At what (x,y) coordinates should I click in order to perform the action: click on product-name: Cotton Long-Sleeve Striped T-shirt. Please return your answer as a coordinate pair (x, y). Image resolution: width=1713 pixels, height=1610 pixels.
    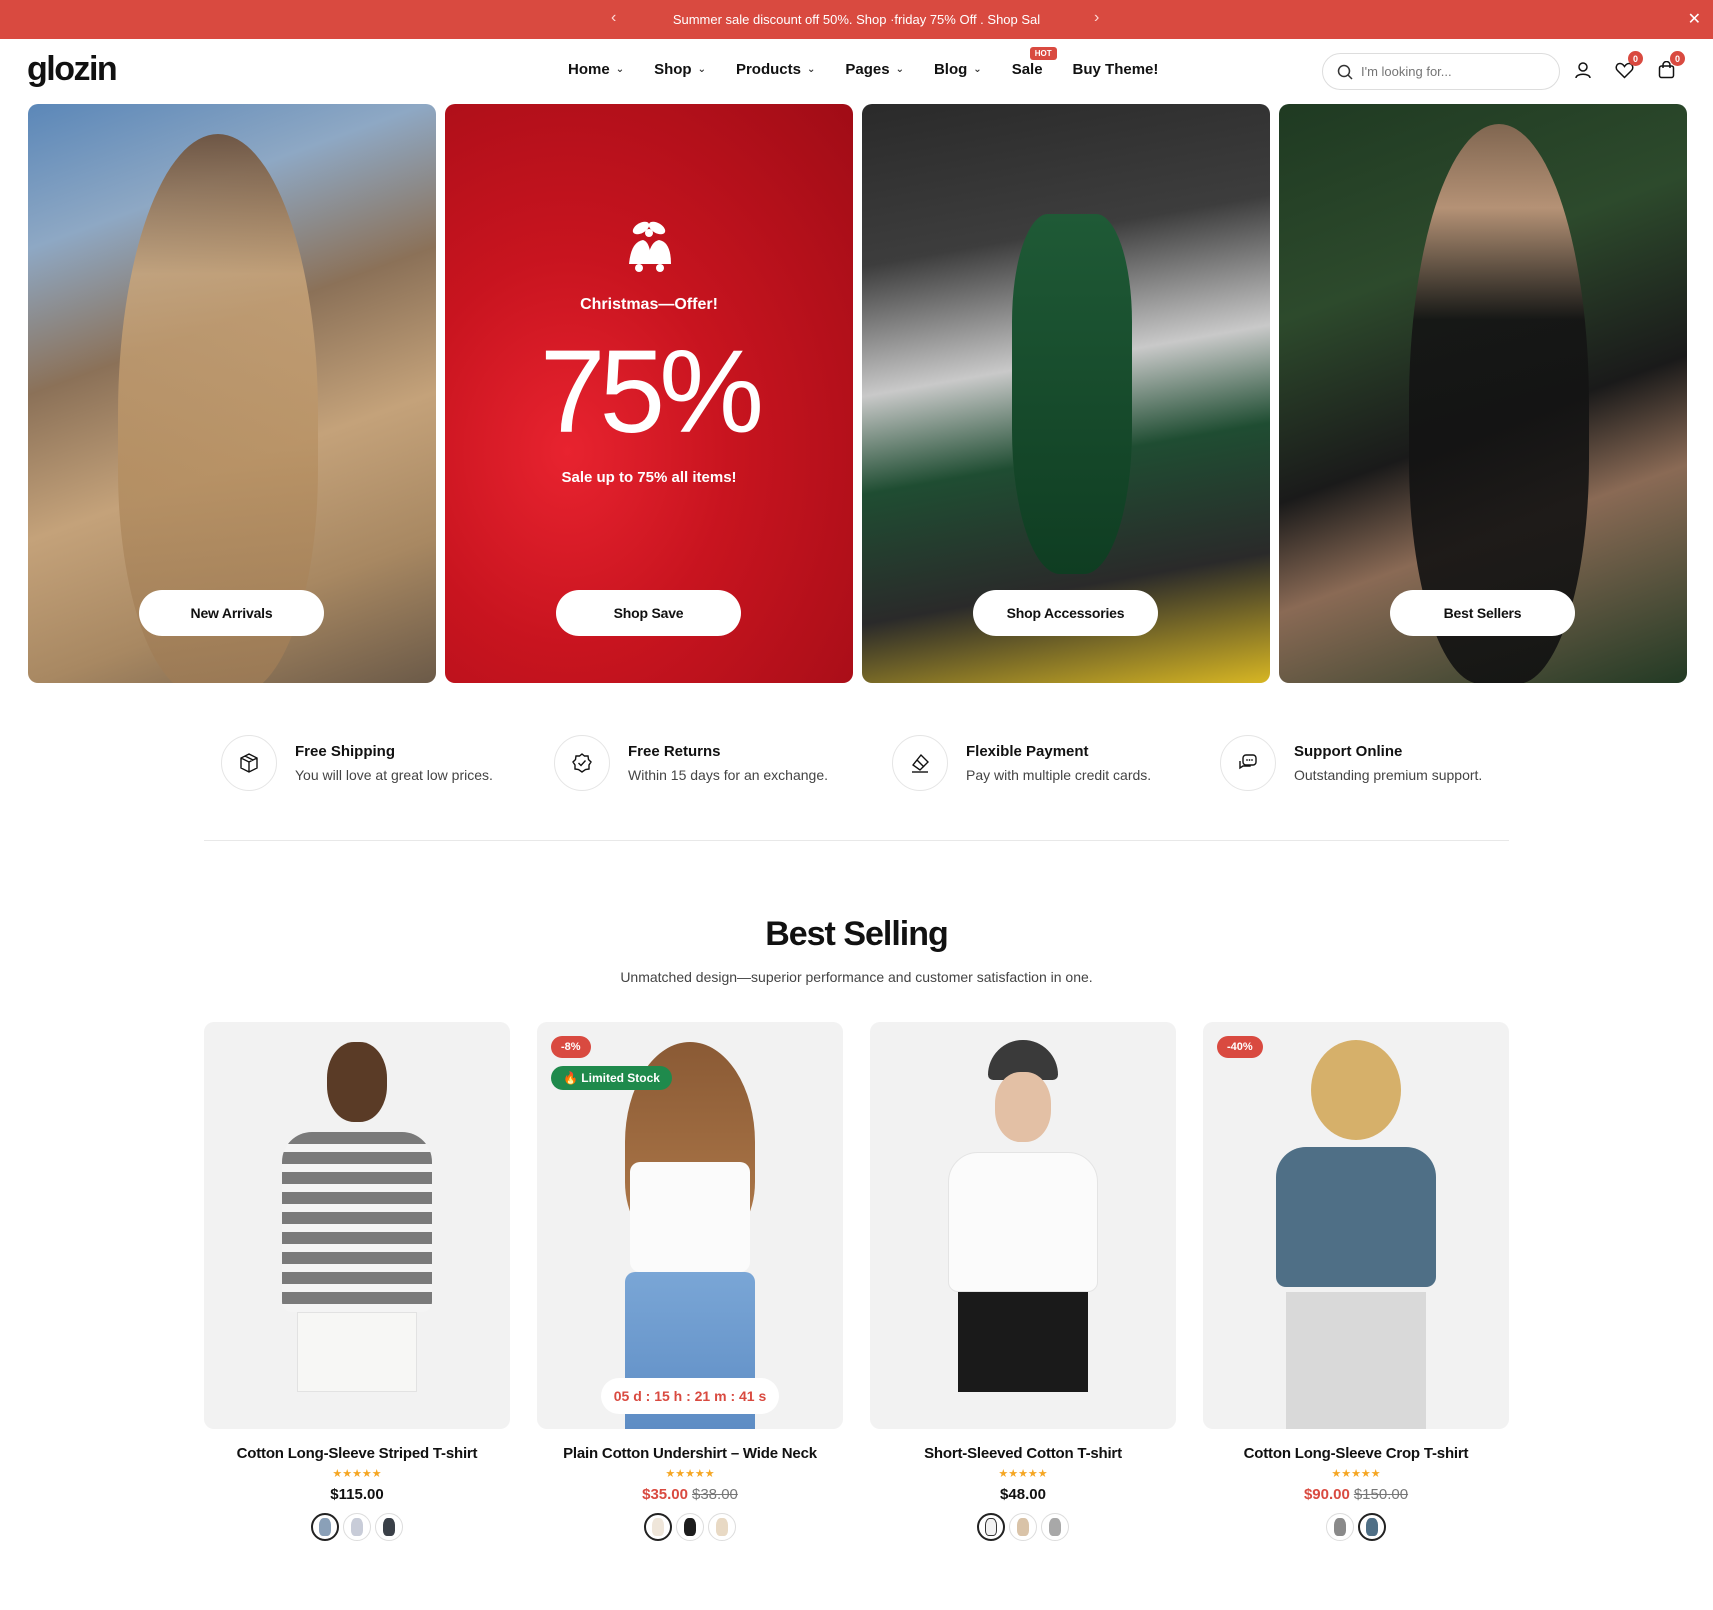
    Looking at the image, I should click on (357, 1453).